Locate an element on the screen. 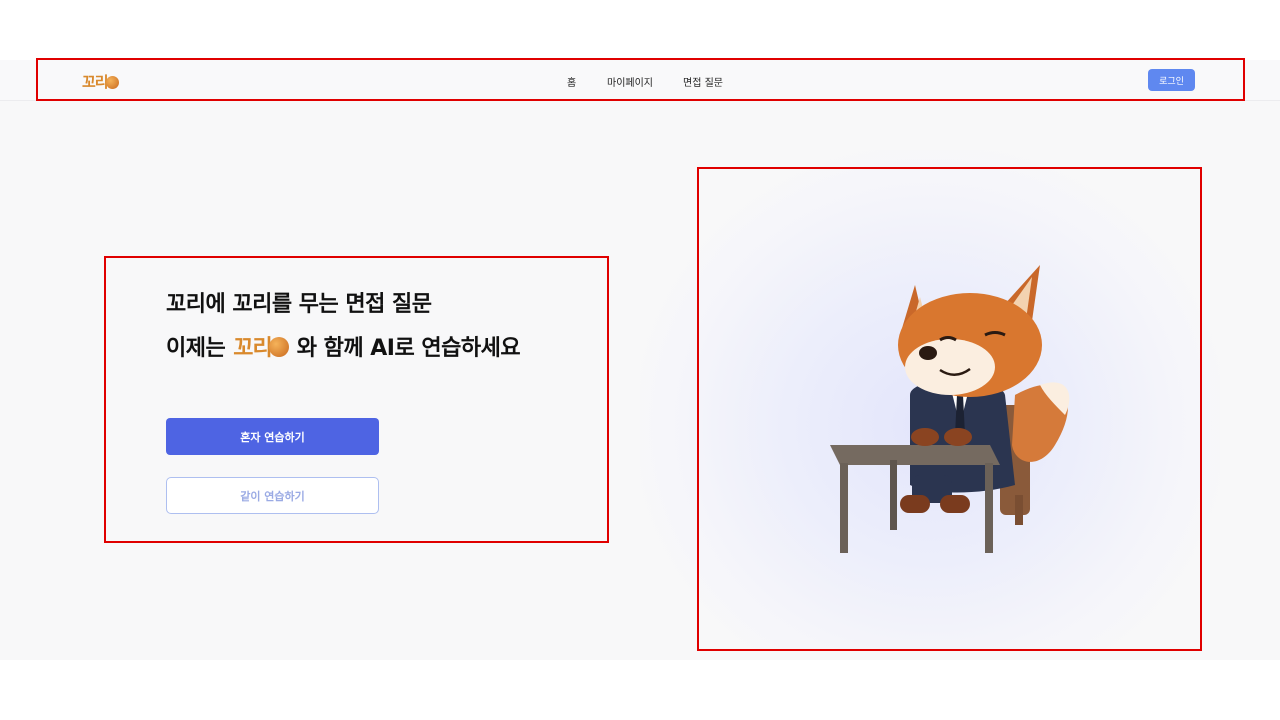  highlight-box-navbar is located at coordinates (640, 79).